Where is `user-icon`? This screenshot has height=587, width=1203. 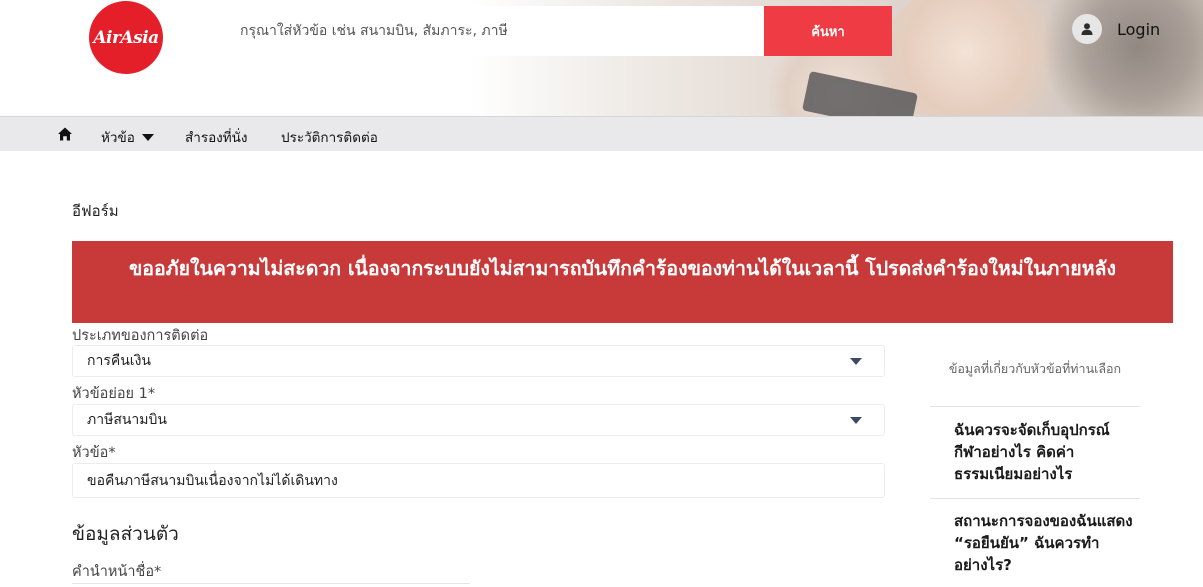 user-icon is located at coordinates (1087, 29).